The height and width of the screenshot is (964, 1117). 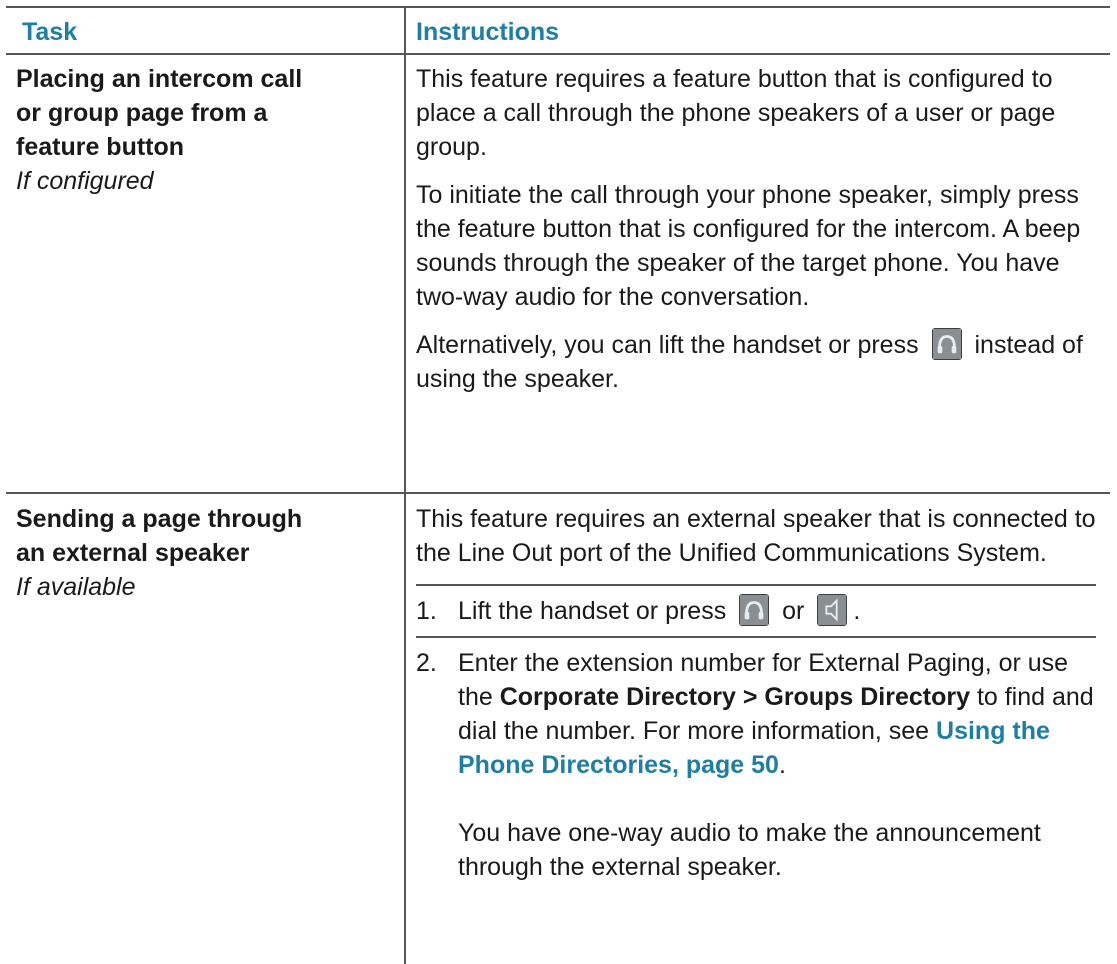 What do you see at coordinates (142, 113) in the screenshot?
I see `task-title-line: or group page from a` at bounding box center [142, 113].